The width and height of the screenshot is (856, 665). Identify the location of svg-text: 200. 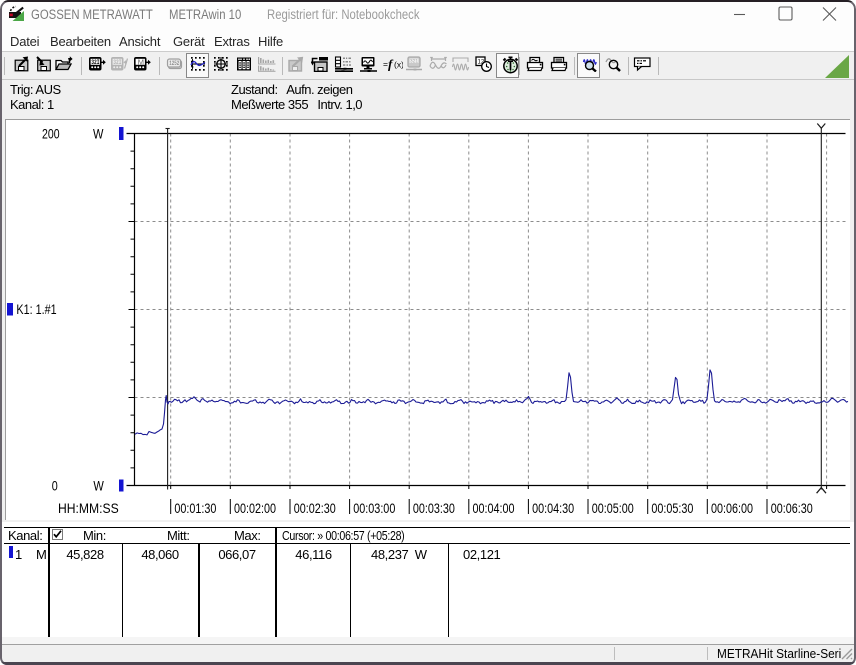
(51, 134).